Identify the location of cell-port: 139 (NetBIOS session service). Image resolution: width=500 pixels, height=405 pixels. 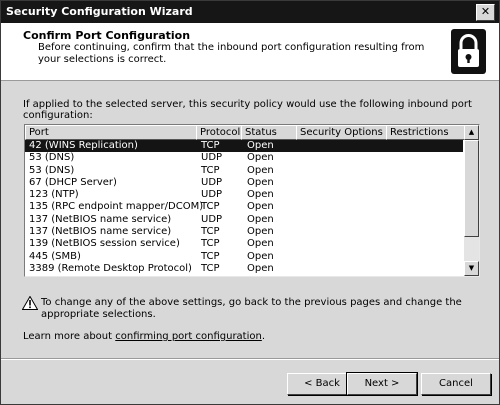
(104, 244).